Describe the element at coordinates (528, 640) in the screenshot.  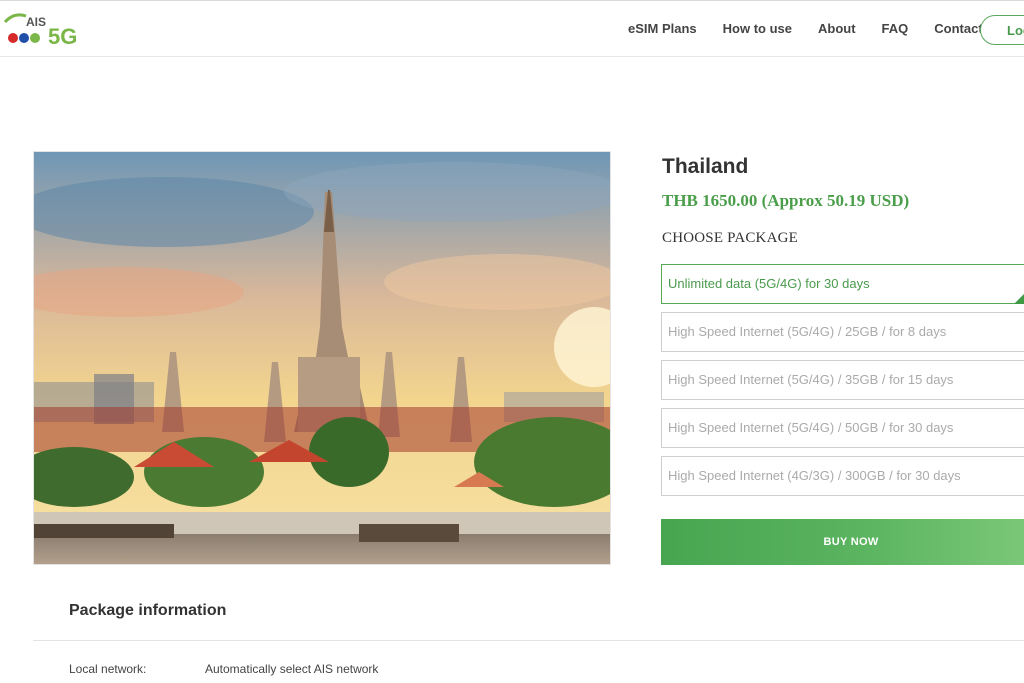
I see `divider` at that location.